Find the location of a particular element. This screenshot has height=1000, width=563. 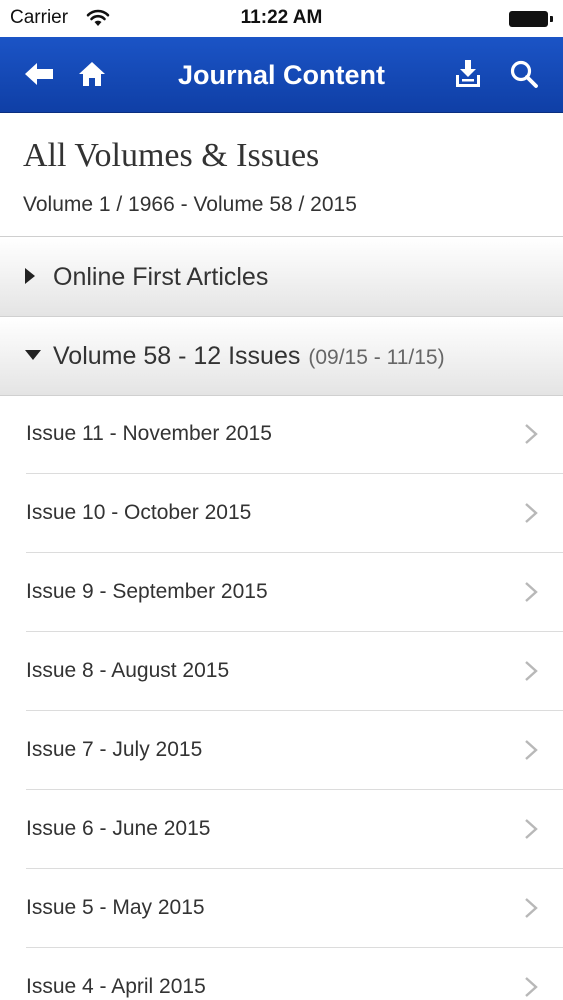

issue-label: Issue 11 - November 2015 is located at coordinates (149, 433).